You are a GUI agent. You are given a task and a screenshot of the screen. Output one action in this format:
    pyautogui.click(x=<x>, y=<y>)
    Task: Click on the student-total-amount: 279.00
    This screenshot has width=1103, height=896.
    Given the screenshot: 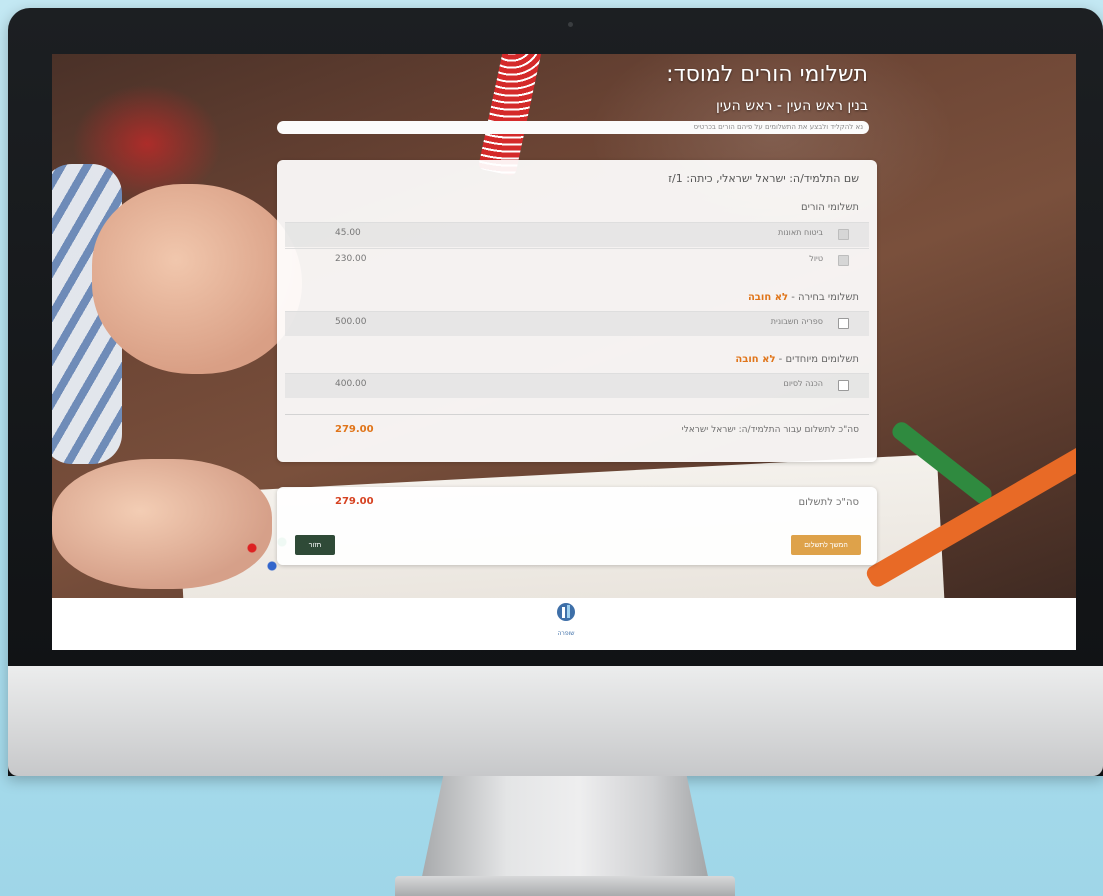 What is the action you would take?
    pyautogui.click(x=354, y=429)
    